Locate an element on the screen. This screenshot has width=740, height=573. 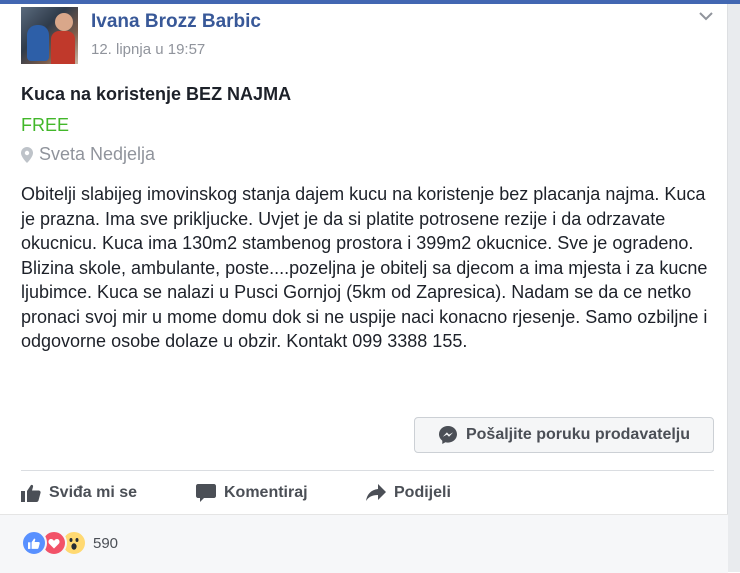
thumbs-up-icon is located at coordinates (31, 493).